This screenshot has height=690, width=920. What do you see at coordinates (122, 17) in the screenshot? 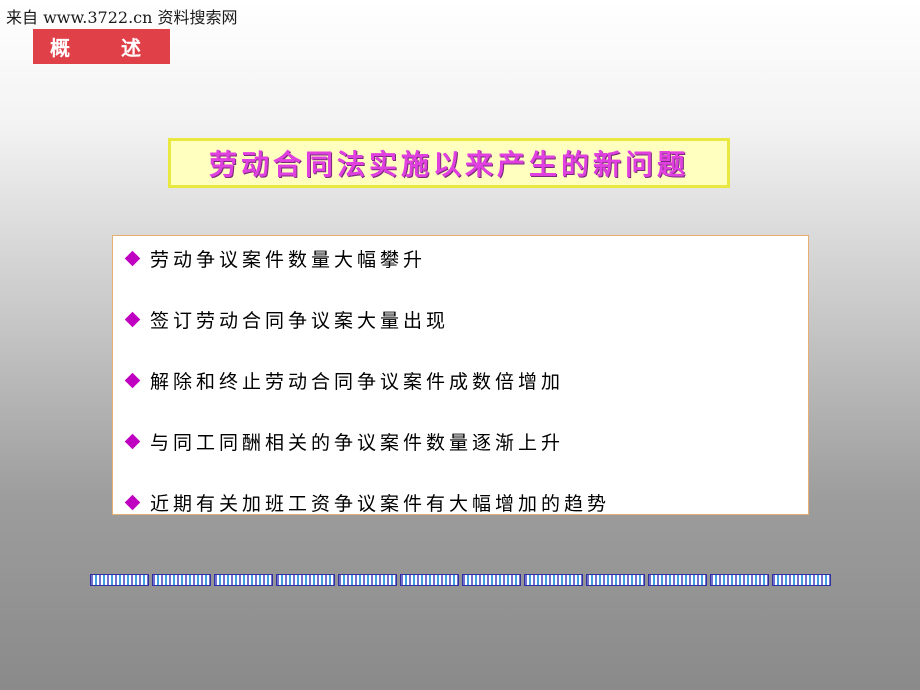
I see `watermark-text: 来自 www.3722.cn 资料搜索网` at bounding box center [122, 17].